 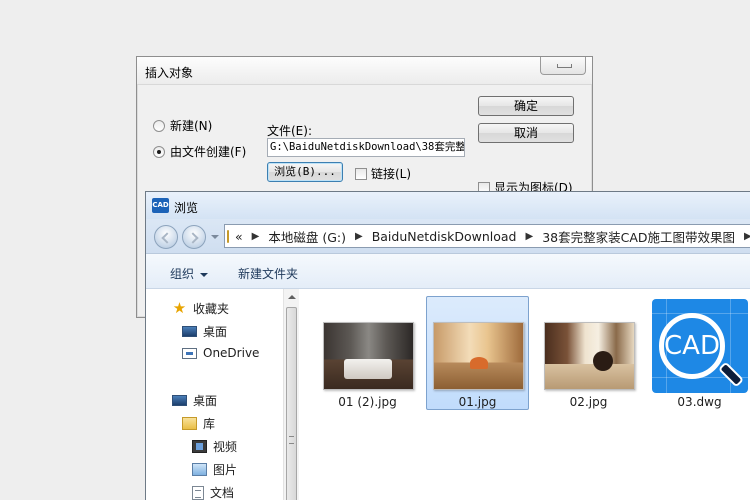 I want to click on organize-label: 组织, so click(x=182, y=274).